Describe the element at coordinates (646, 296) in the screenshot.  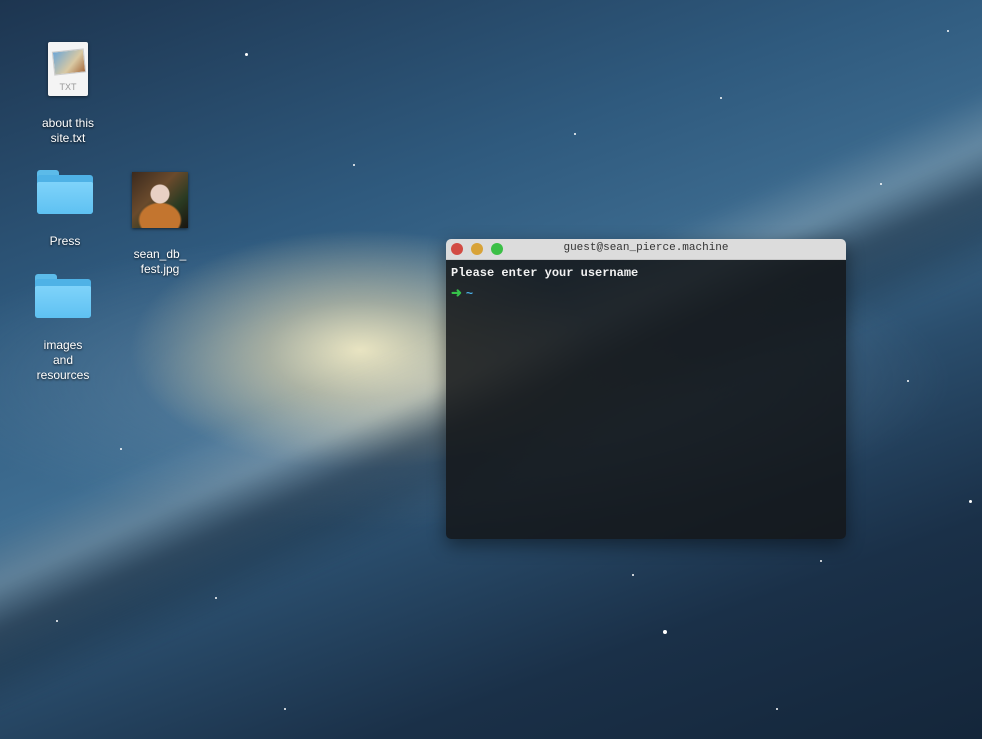
I see `terminal-prompt: ➜ ~` at that location.